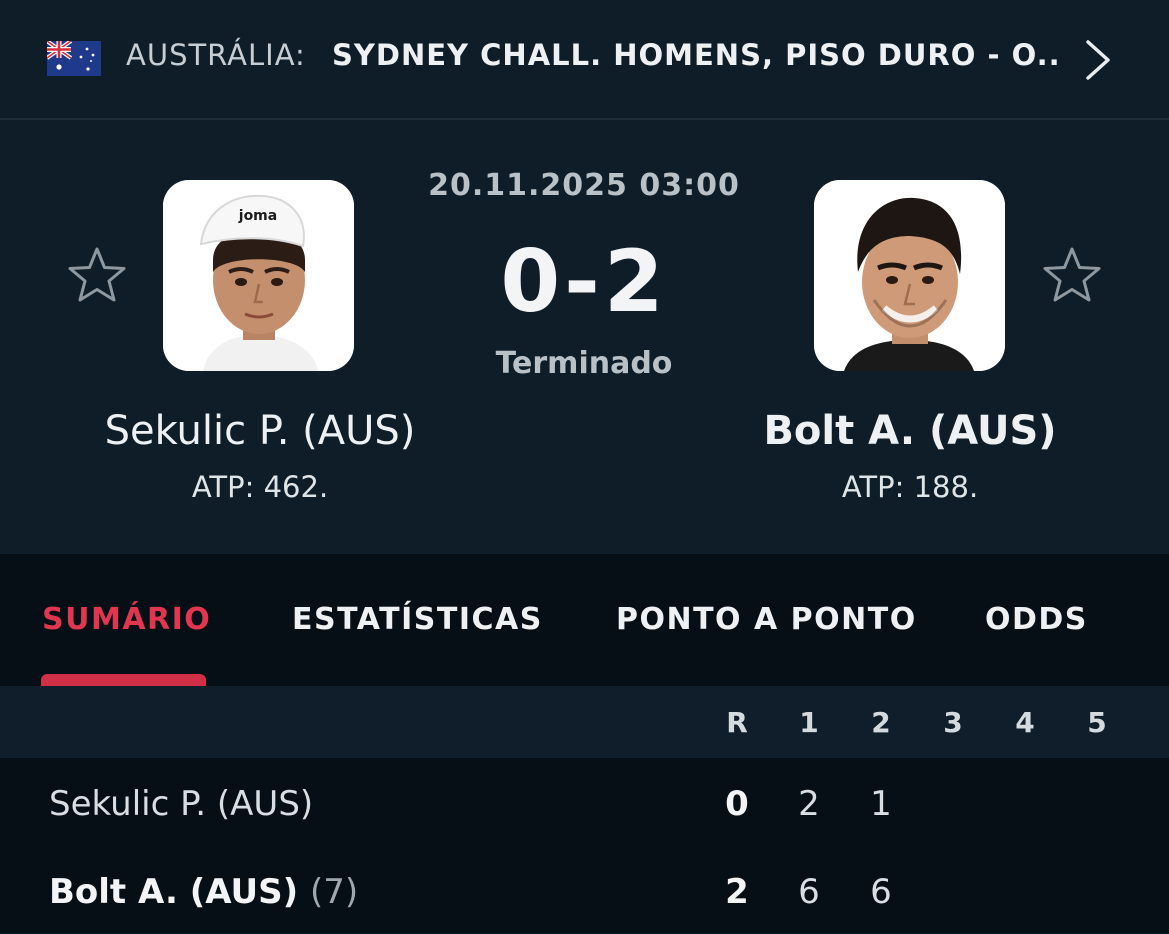  I want to click on scoreboard-header: R 1 2 3 4 5, so click(584, 722).